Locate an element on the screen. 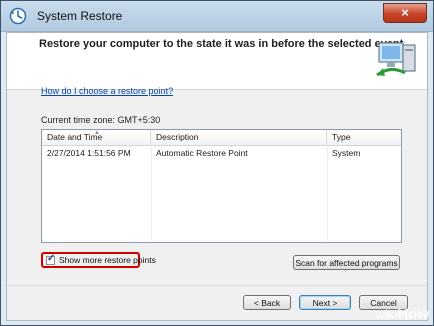 Image resolution: width=434 pixels, height=326 pixels. footer-divider is located at coordinates (217, 285).